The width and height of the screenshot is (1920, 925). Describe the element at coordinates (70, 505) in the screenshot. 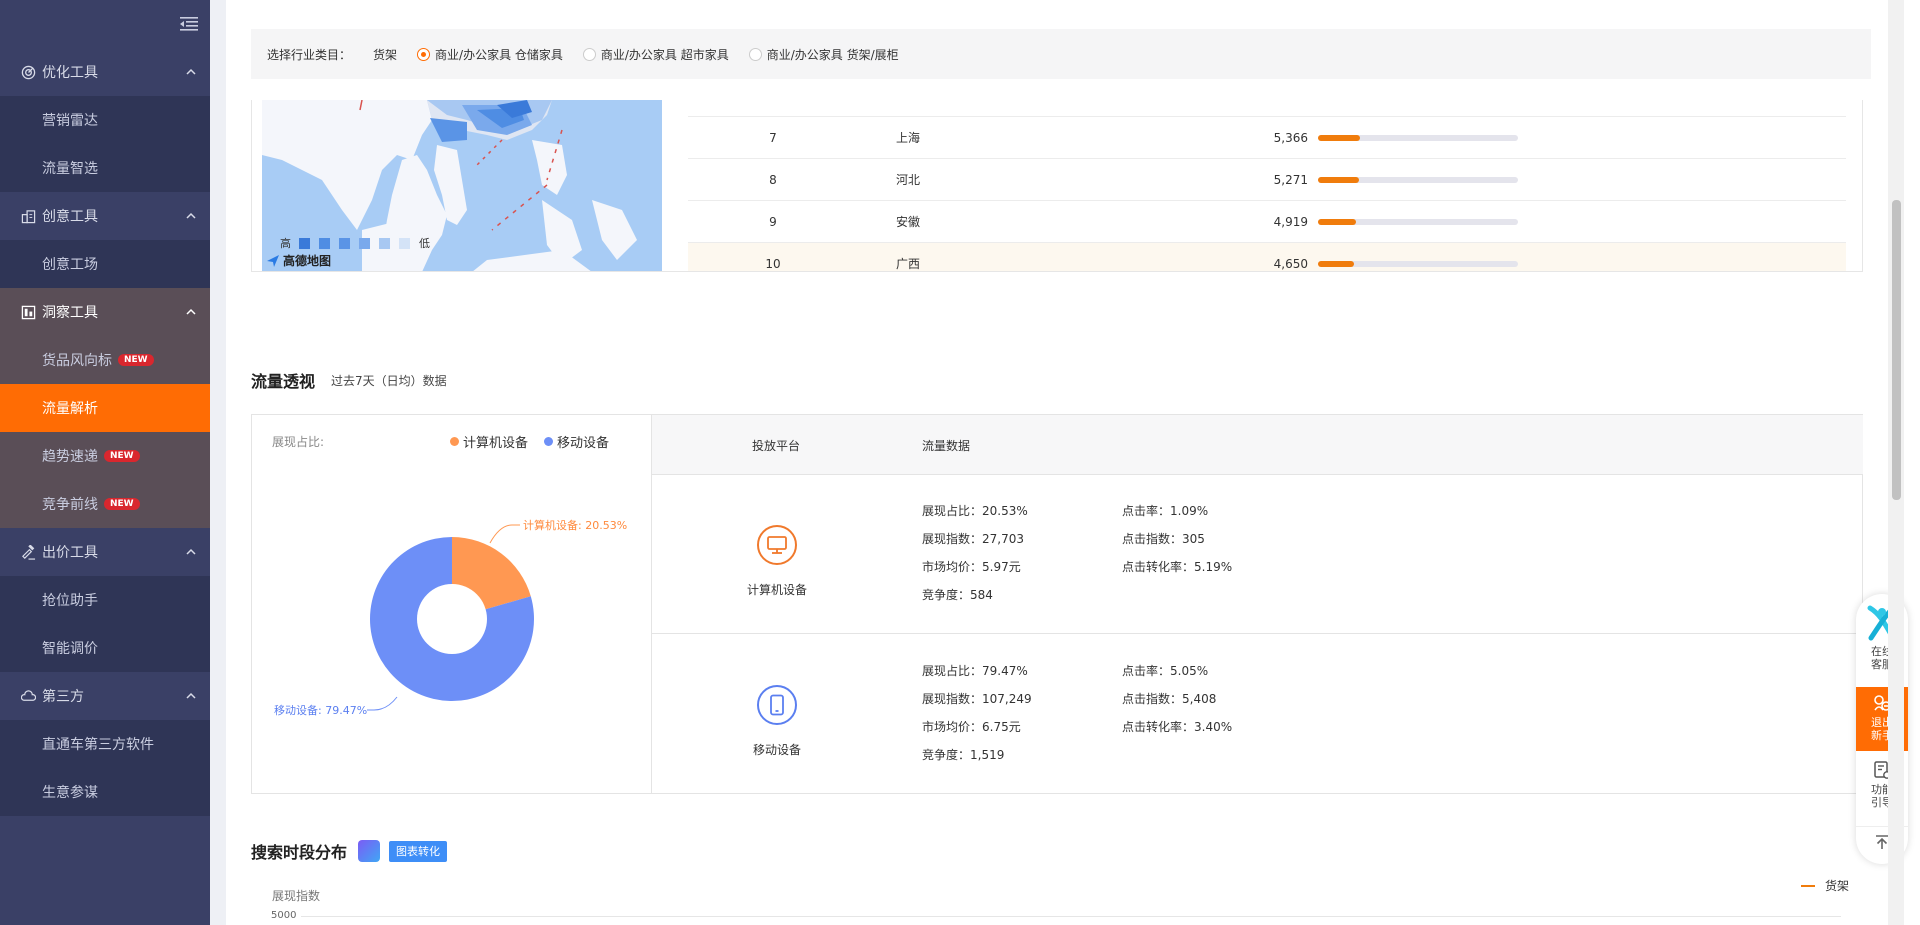

I see `sidebar-item-label: 竞争前线` at that location.